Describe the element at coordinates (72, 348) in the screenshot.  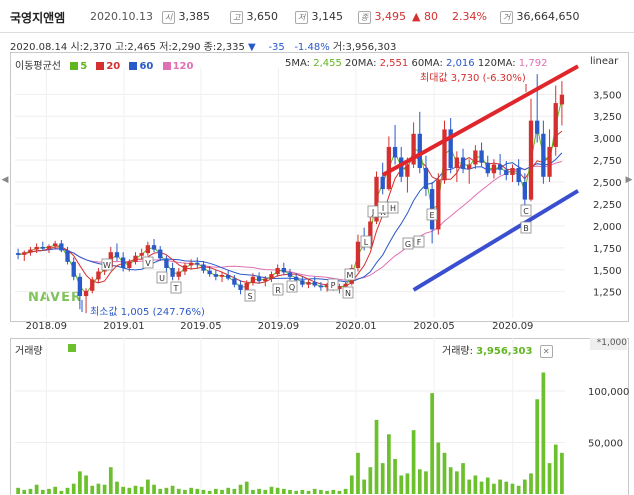
I see `volume-swatch` at that location.